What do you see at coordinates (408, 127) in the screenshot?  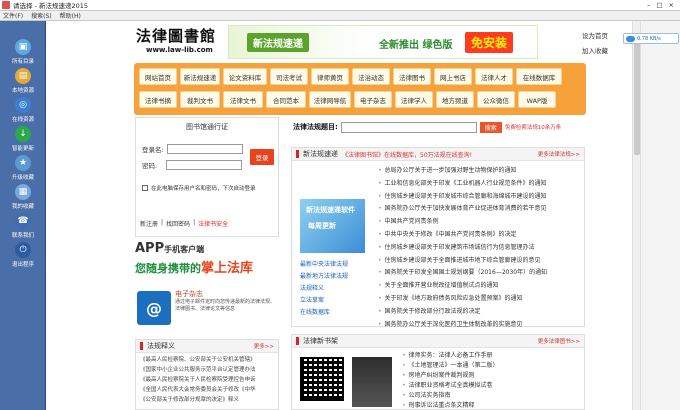 I see `search-input` at bounding box center [408, 127].